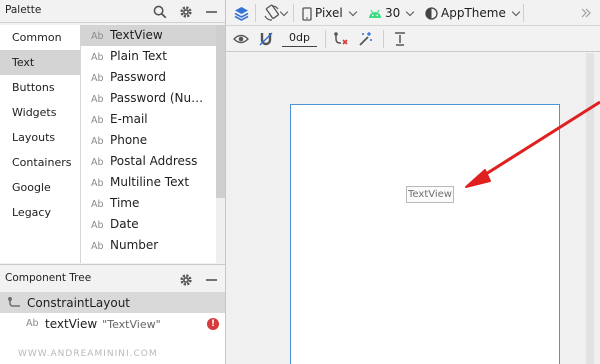 The image size is (600, 364). I want to click on widget-label: Password, so click(138, 77).